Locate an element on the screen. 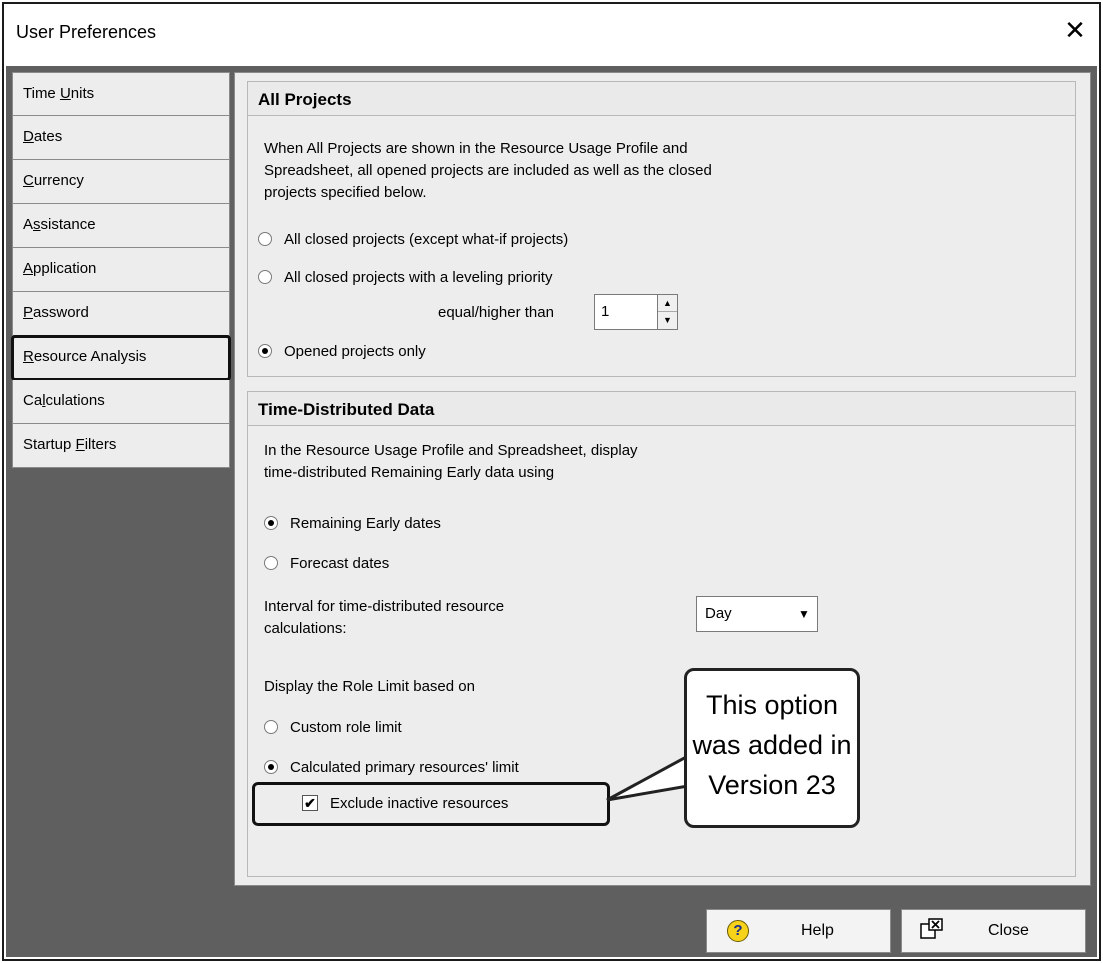 Image resolution: width=1103 pixels, height=963 pixels. priority-value: 1 is located at coordinates (605, 311).